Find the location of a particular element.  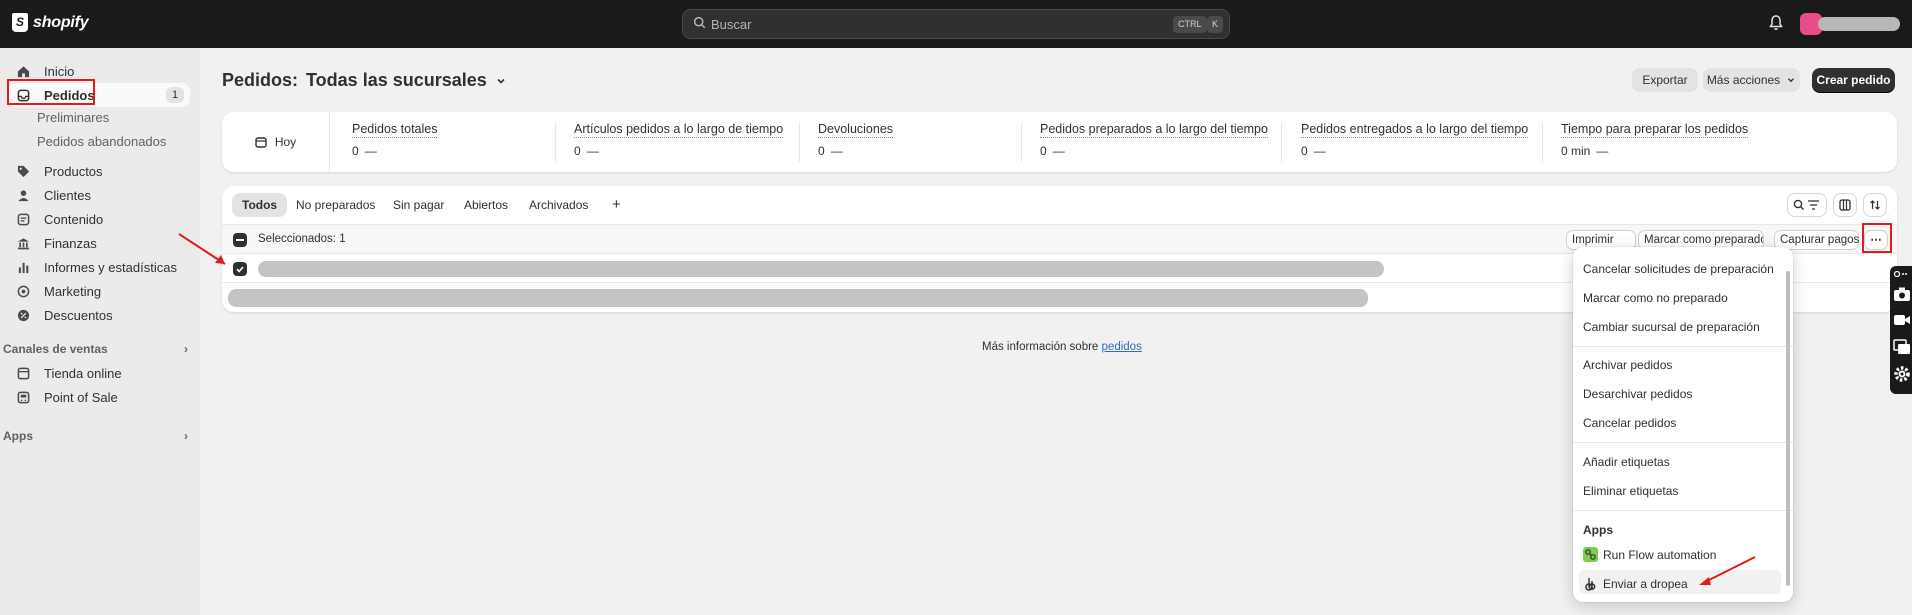

tab-archivados: Archivados is located at coordinates (558, 205).